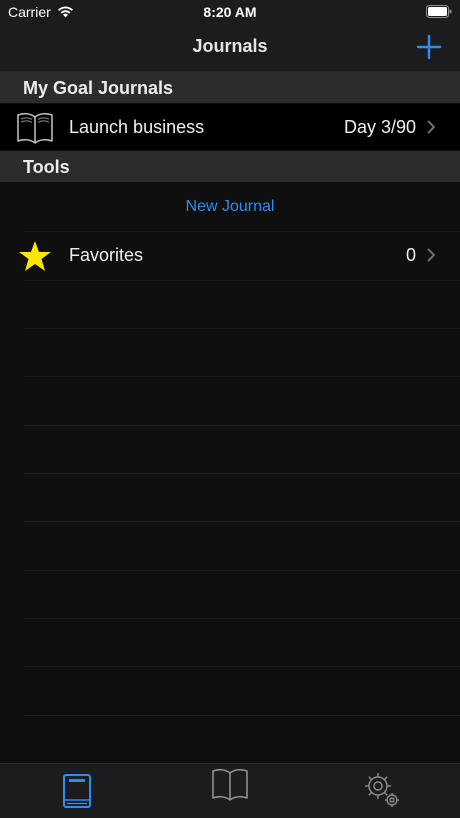 Image resolution: width=460 pixels, height=818 pixels. What do you see at coordinates (410, 255) in the screenshot?
I see `favorites-count: 0` at bounding box center [410, 255].